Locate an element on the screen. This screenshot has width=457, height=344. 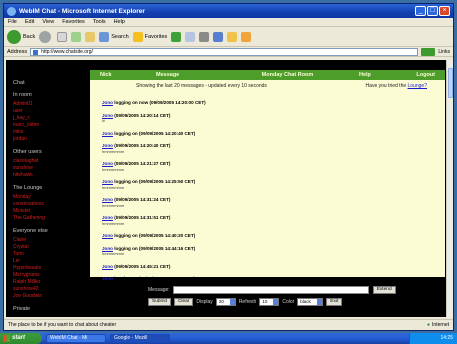
sidebar-user-link: Tomi is located at coordinates (49, 254).